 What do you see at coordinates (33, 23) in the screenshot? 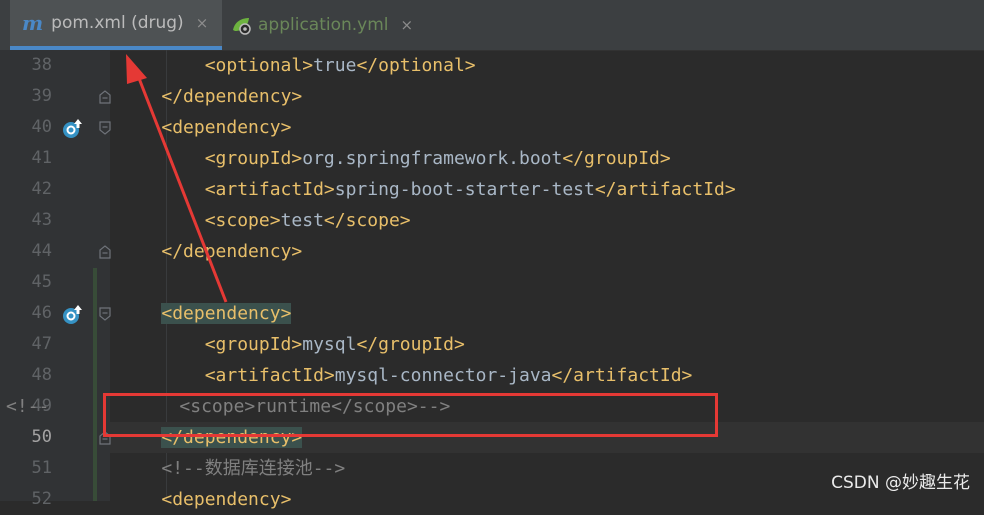
I see `maven-m-icon: m` at bounding box center [33, 23].